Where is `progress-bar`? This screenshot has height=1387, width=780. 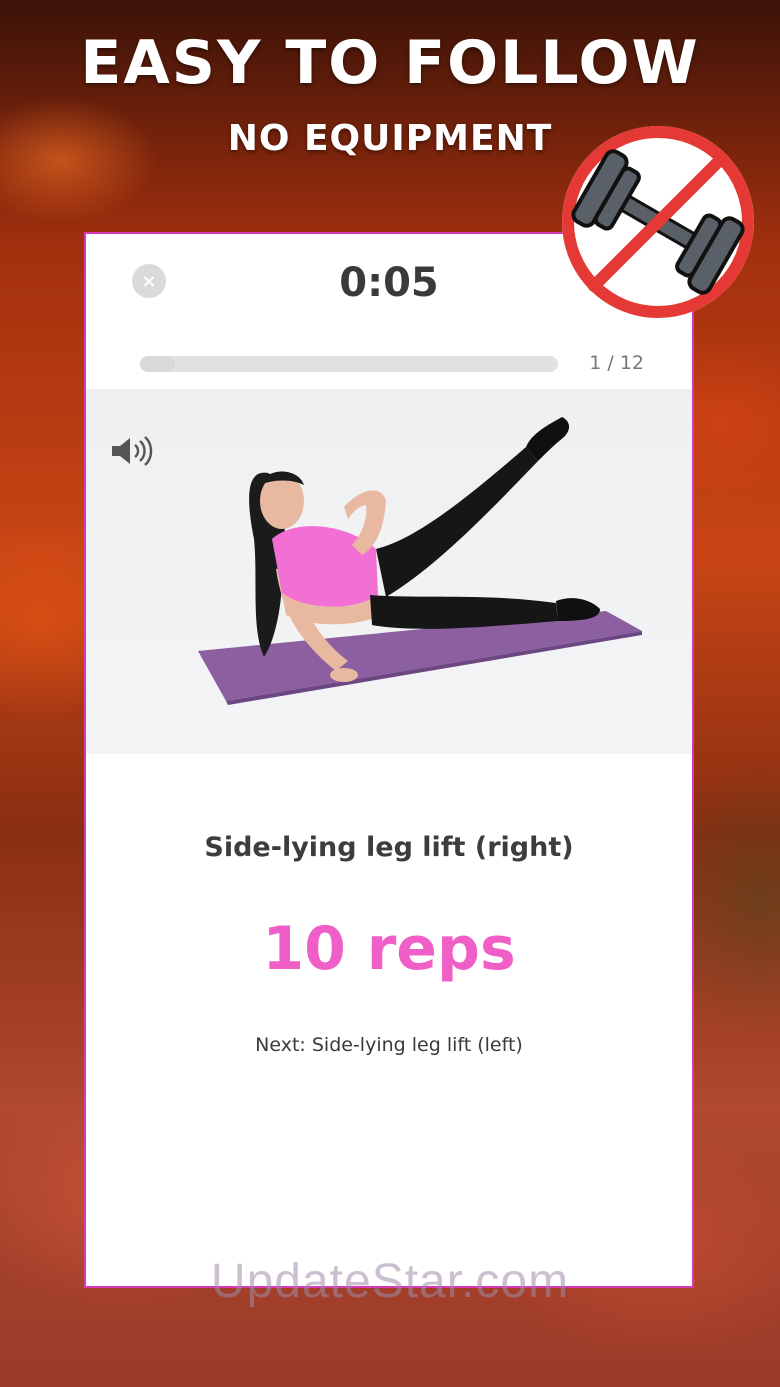
progress-bar is located at coordinates (349, 364).